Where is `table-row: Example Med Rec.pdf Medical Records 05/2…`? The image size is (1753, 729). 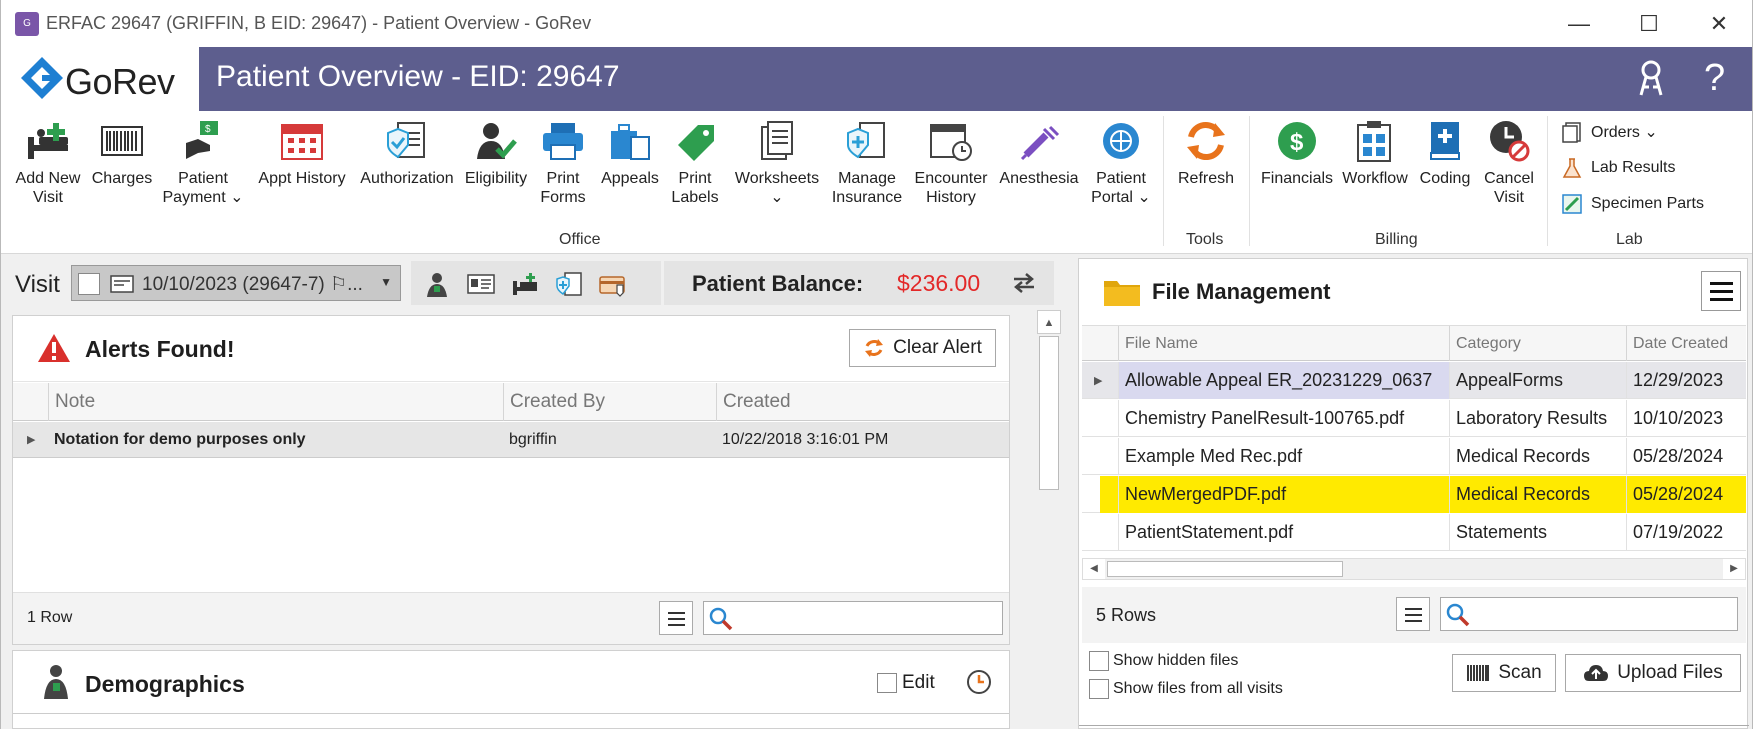 table-row: Example Med Rec.pdf Medical Records 05/2… is located at coordinates (1414, 456).